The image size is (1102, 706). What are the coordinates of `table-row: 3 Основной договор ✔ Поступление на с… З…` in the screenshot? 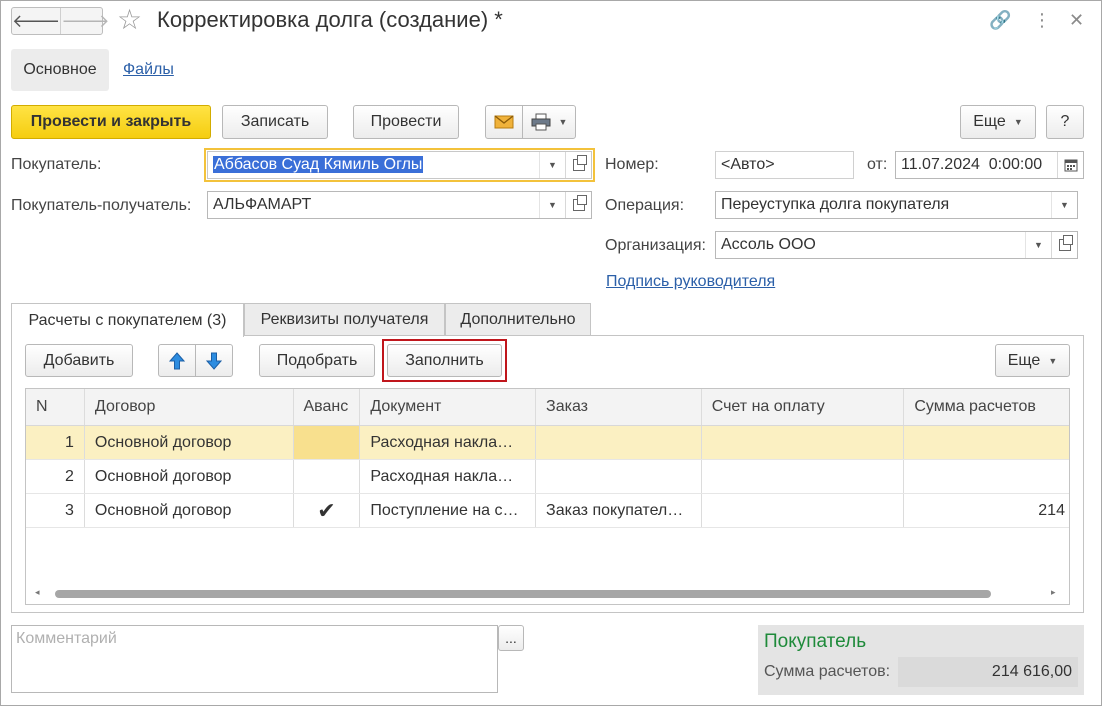 It's located at (547, 511).